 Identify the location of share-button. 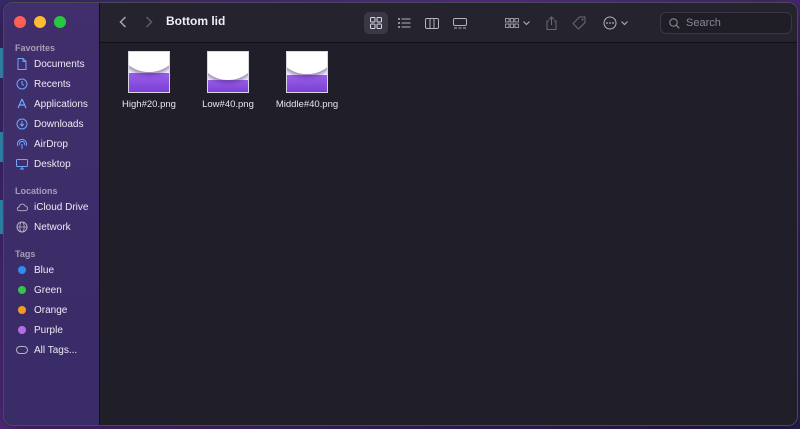
(551, 23).